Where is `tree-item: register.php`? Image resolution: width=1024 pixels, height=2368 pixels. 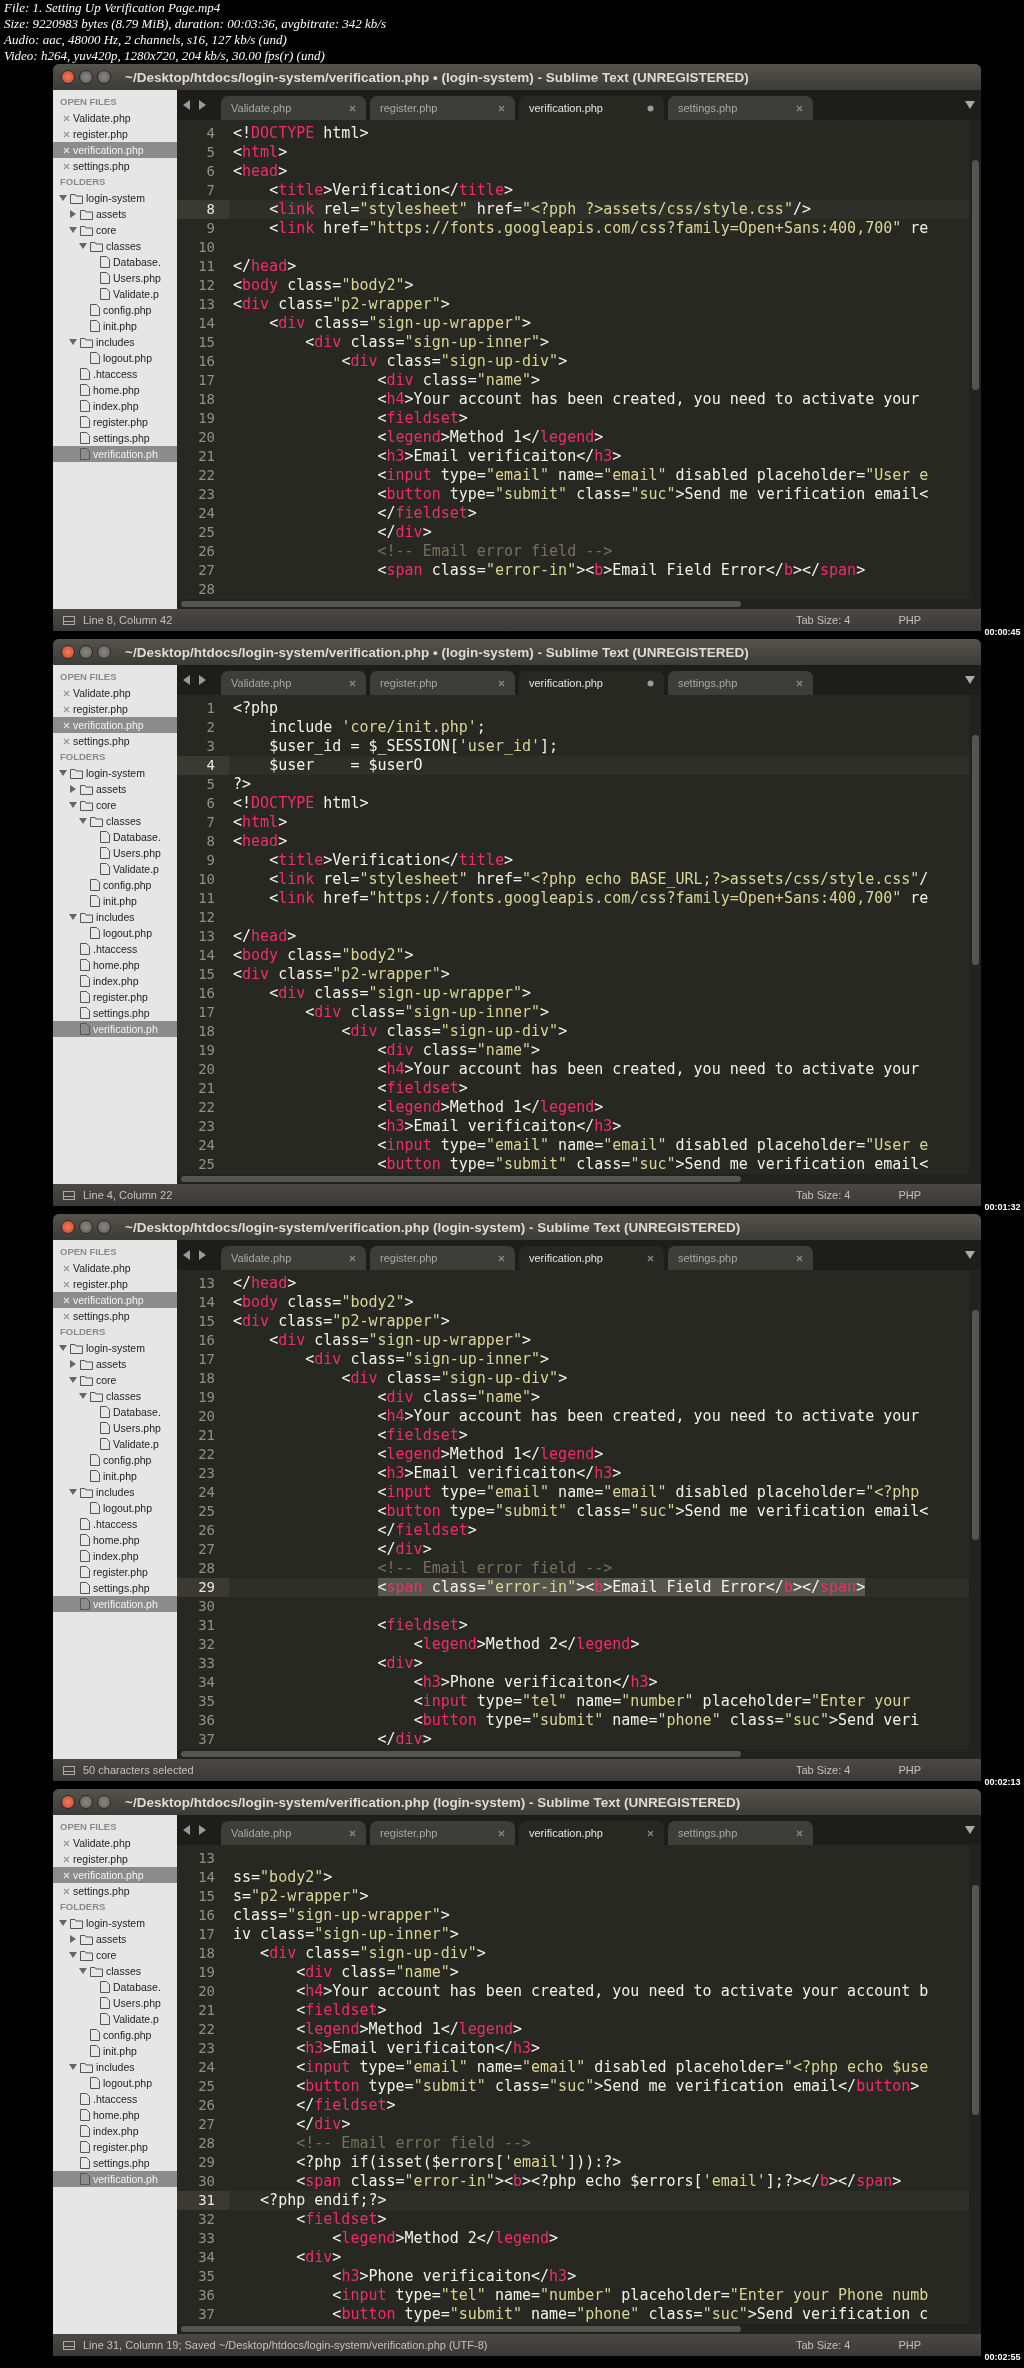
tree-item: register.php is located at coordinates (115, 422).